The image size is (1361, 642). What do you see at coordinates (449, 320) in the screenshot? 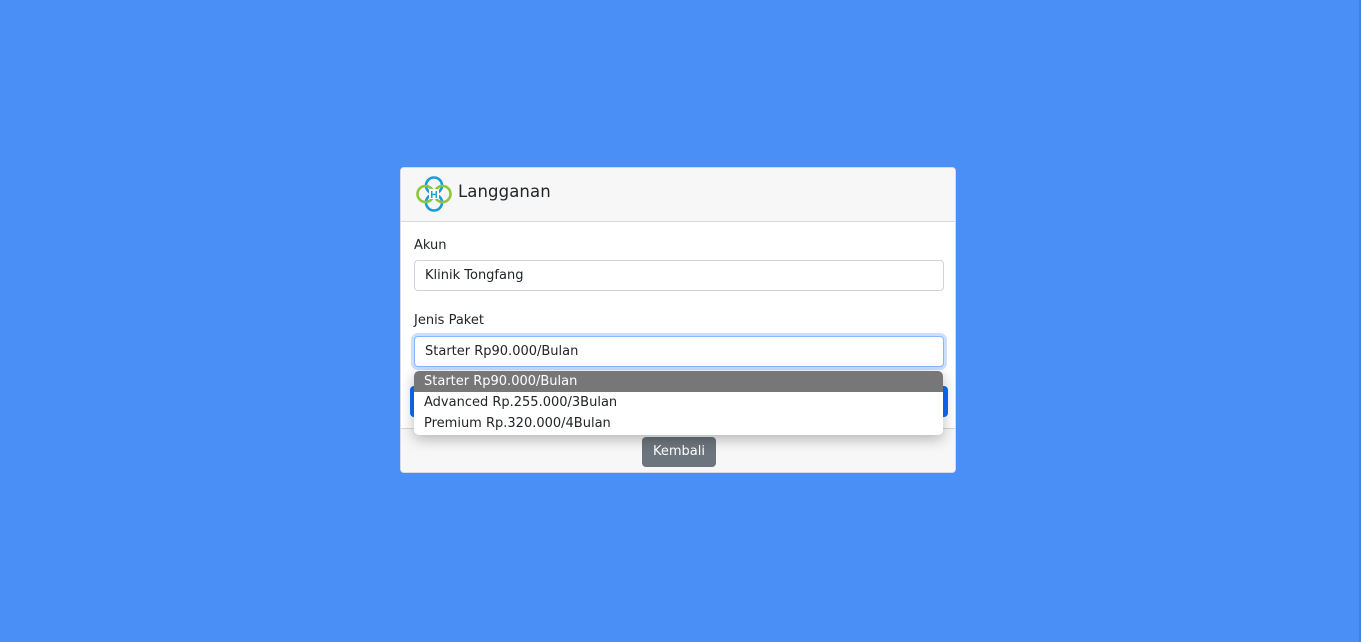
I see `package-label: Jenis Paket` at bounding box center [449, 320].